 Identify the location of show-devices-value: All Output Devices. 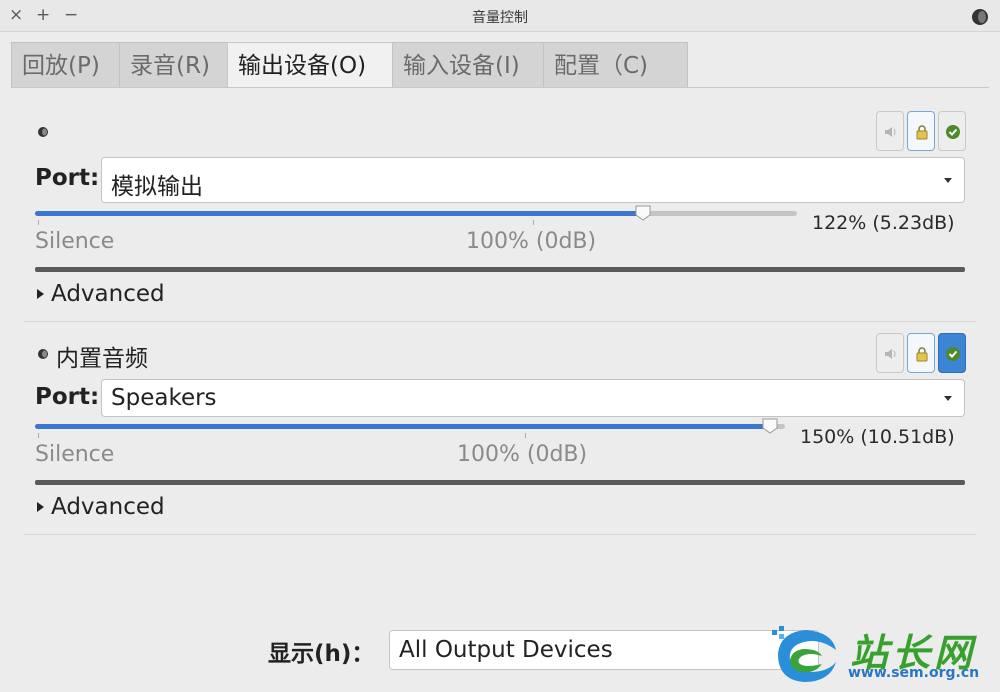
(506, 650).